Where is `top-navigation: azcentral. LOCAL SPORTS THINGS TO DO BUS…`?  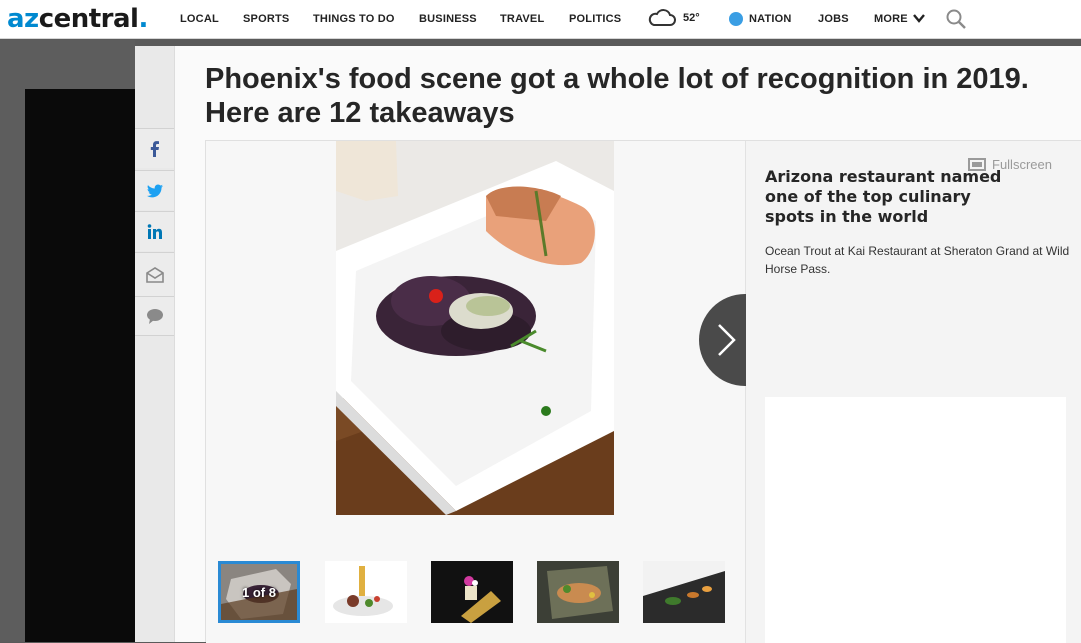
top-navigation: azcentral. LOCAL SPORTS THINGS TO DO BUS… is located at coordinates (540, 19).